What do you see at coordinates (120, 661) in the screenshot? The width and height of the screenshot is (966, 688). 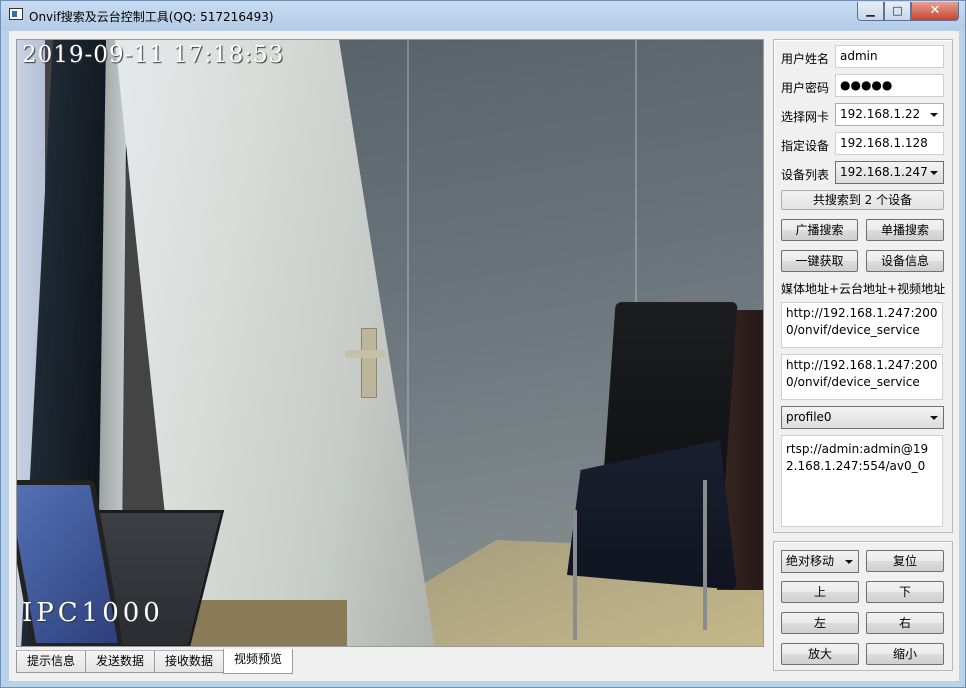 I see `tab-send-data: 发送数据` at bounding box center [120, 661].